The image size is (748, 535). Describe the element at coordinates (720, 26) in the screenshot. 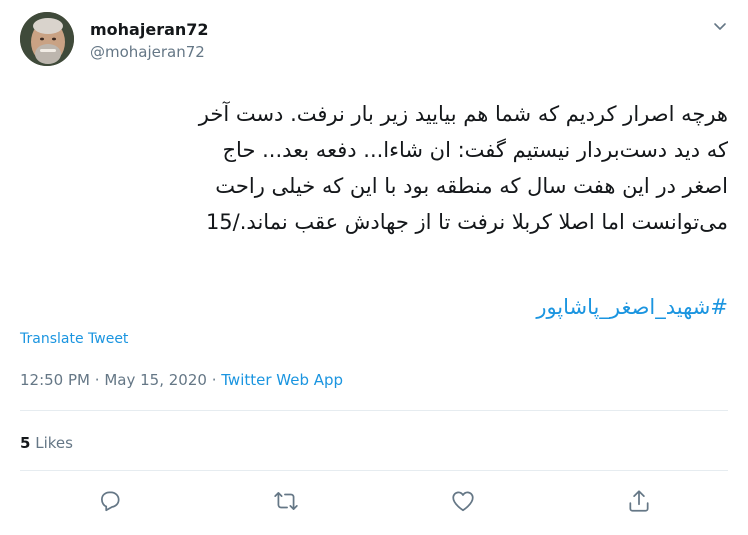

I see `chevron-down-icon` at that location.